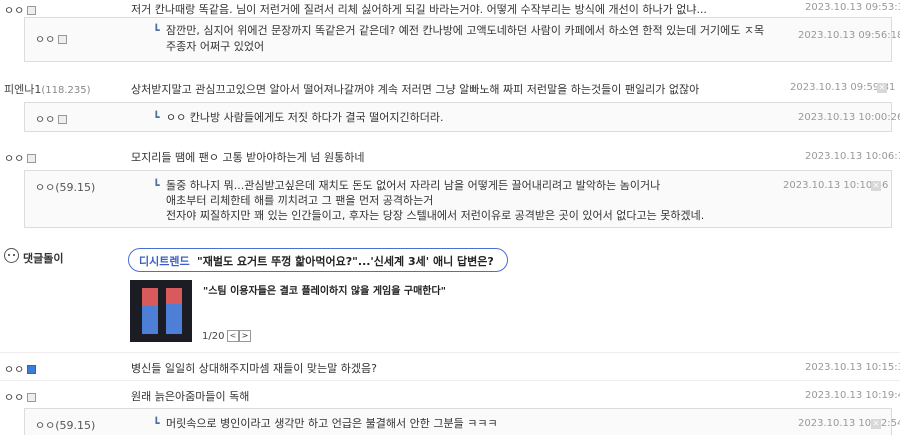 The image size is (900, 435). What do you see at coordinates (66, 90) in the screenshot?
I see `nick-ip: (118.235)` at bounding box center [66, 90].